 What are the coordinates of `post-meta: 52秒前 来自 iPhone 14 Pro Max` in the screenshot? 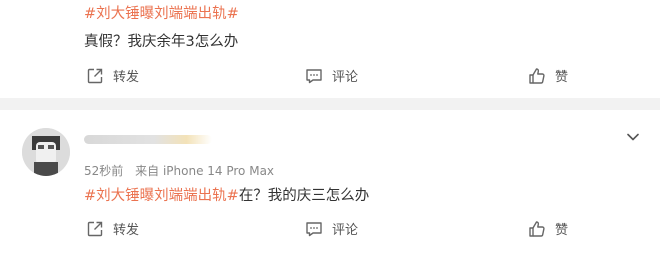 It's located at (179, 170).